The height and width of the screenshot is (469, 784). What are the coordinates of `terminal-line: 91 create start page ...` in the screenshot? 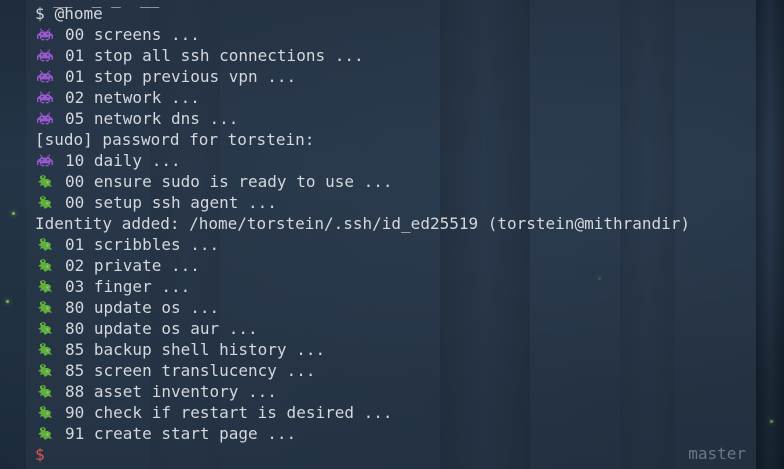 It's located at (362, 433).